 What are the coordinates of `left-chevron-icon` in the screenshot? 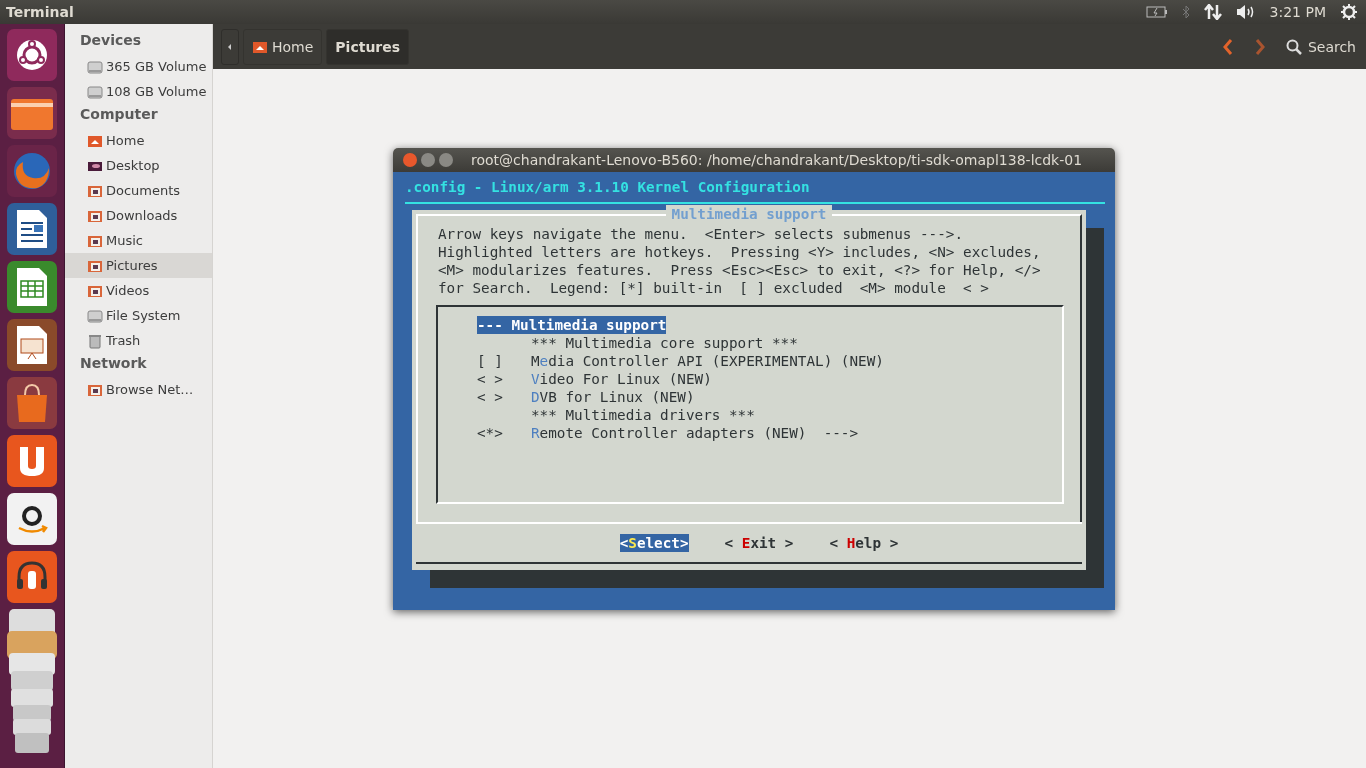 It's located at (1227, 46).